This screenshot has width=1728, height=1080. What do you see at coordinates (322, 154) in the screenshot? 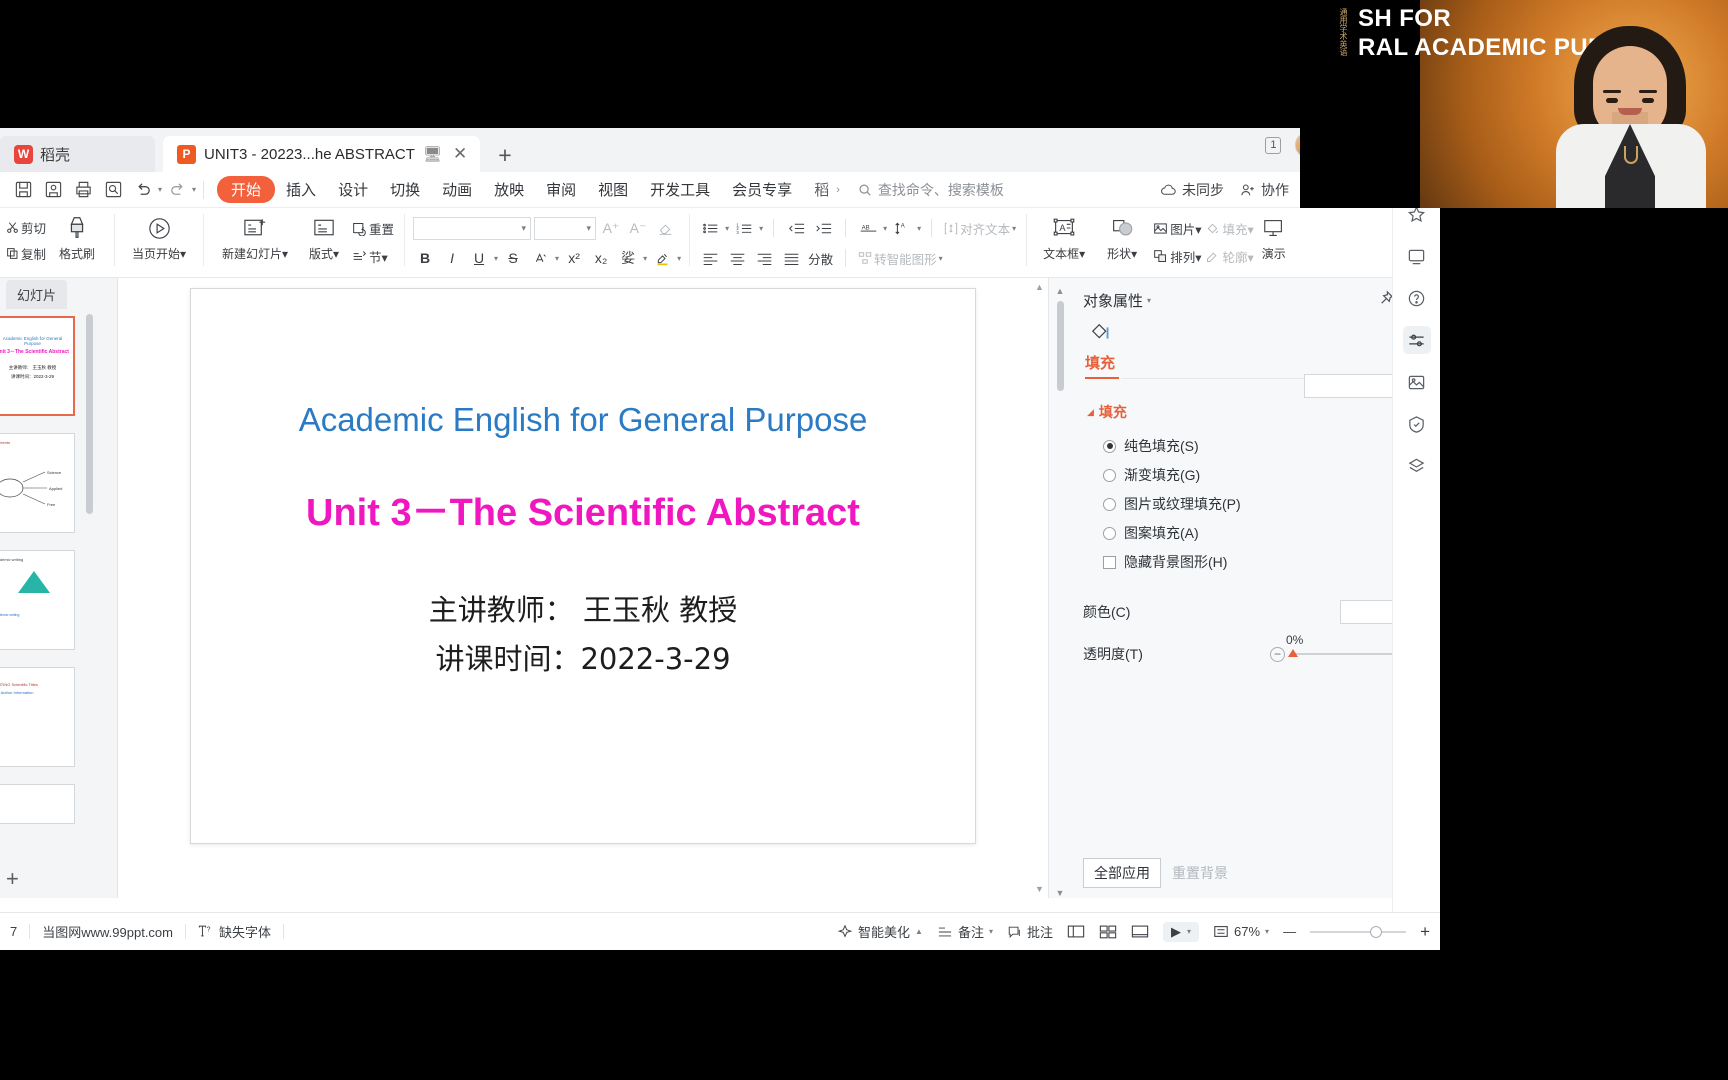
I see `document-tab: P UNIT3 - 20223...he ABSTRACT 🖥 ✕` at bounding box center [322, 154].